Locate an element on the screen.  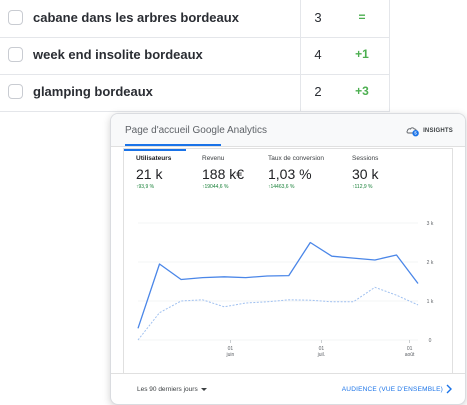
keyword-text: glamping bordeaux is located at coordinates (93, 91).